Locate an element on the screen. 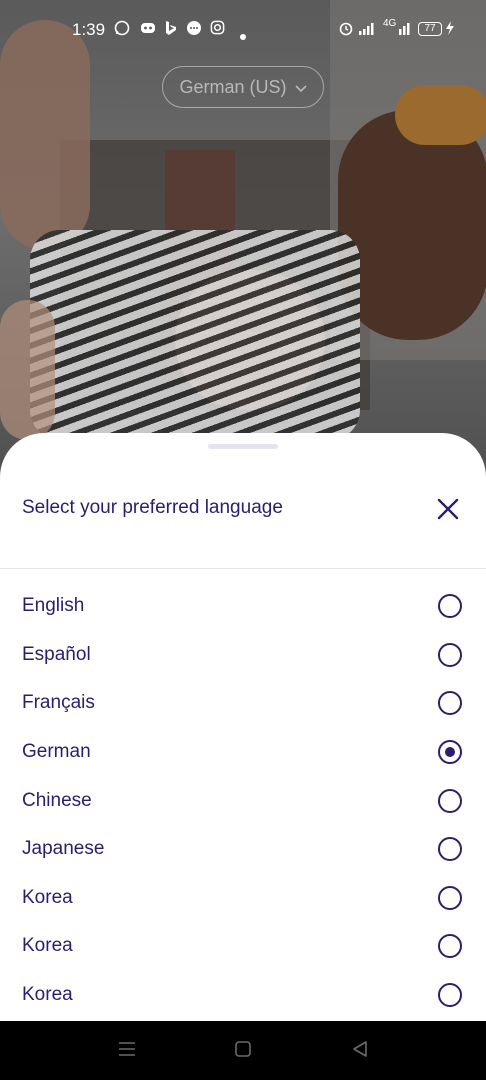  language-dropdown: German (US) is located at coordinates (243, 87).